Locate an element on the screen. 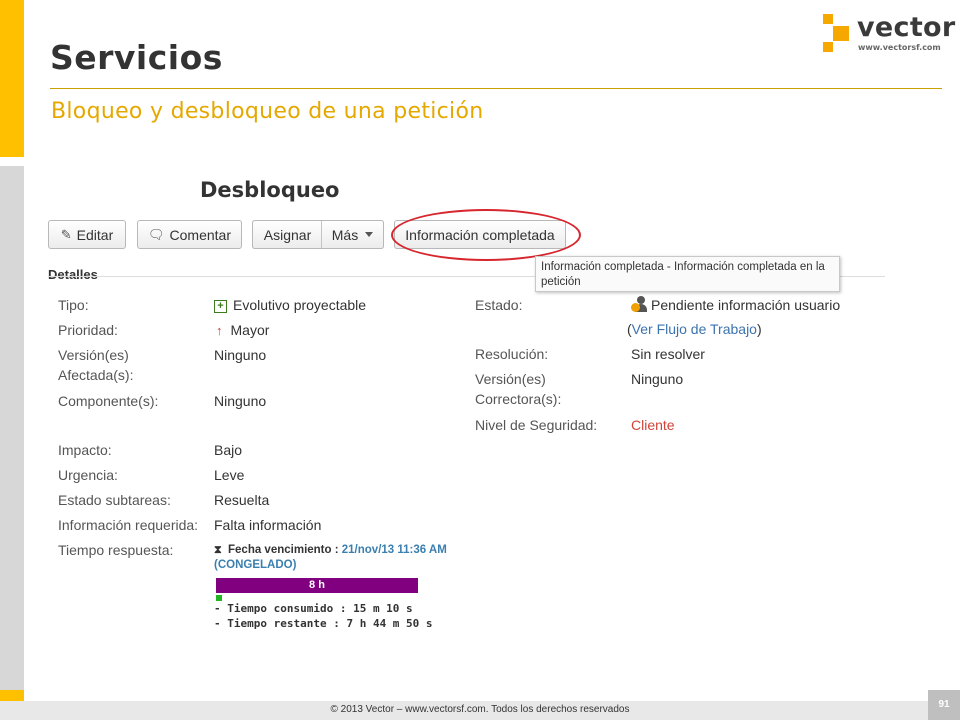 The height and width of the screenshot is (720, 960). assign-button: Asignar is located at coordinates (287, 234).